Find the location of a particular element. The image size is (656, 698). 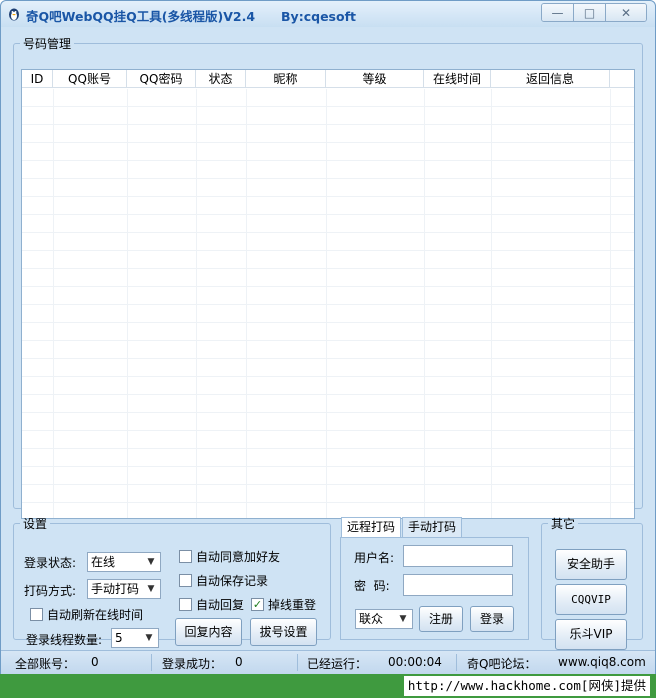

auto-refresh-checkbox: 自动刷新在线时间 is located at coordinates (86, 614).